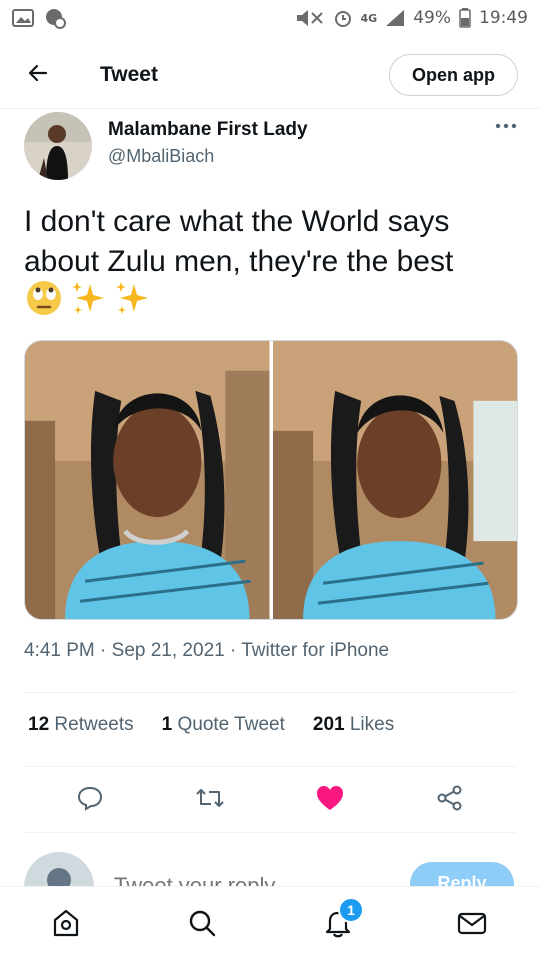 The width and height of the screenshot is (540, 961). What do you see at coordinates (462, 874) in the screenshot?
I see `reply-submit-button: Reply` at bounding box center [462, 874].